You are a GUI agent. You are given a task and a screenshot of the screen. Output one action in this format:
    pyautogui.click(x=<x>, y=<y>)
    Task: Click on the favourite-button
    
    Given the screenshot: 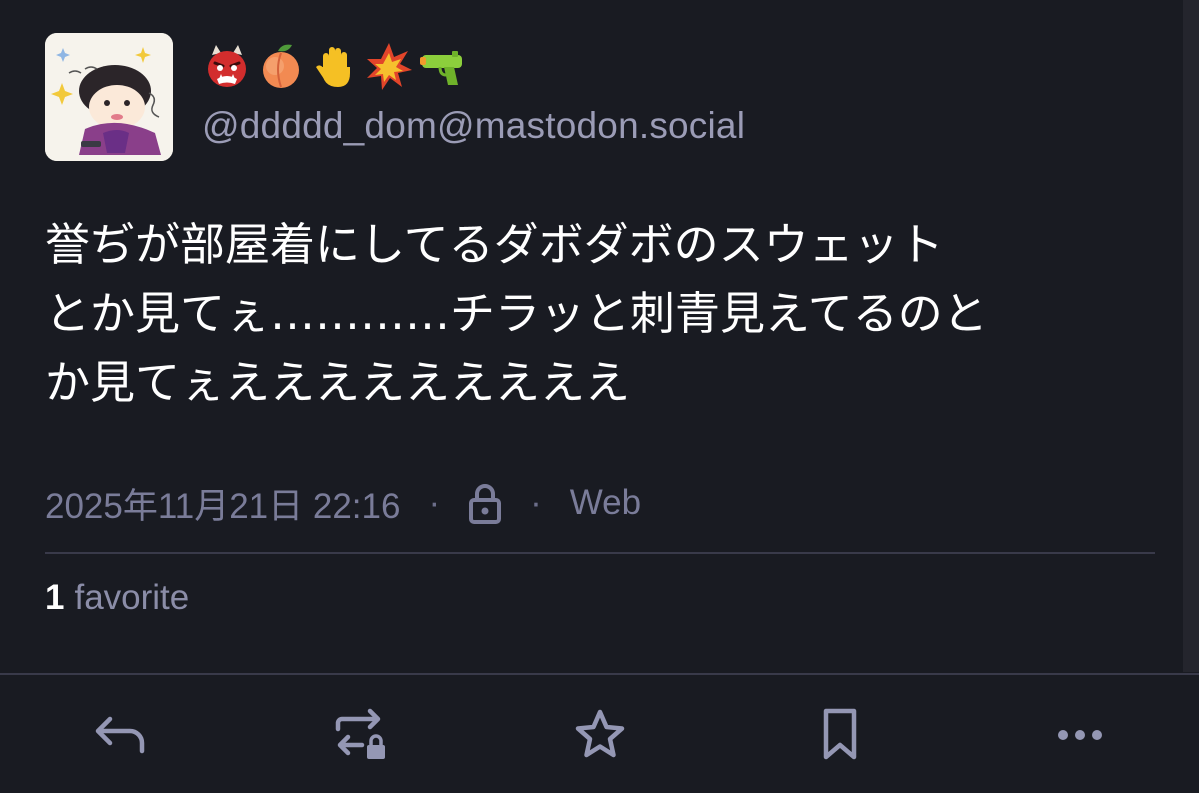 What is the action you would take?
    pyautogui.click(x=600, y=735)
    